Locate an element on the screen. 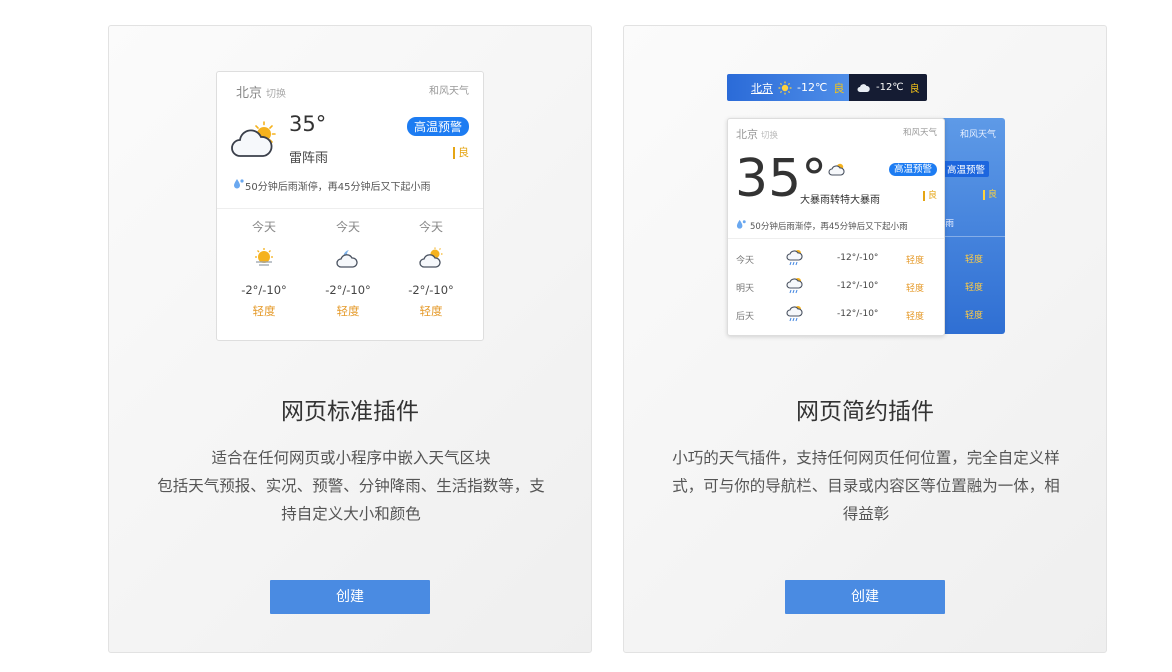 This screenshot has width=1172, height=672. cloudy-moon-icon is located at coordinates (347, 259).